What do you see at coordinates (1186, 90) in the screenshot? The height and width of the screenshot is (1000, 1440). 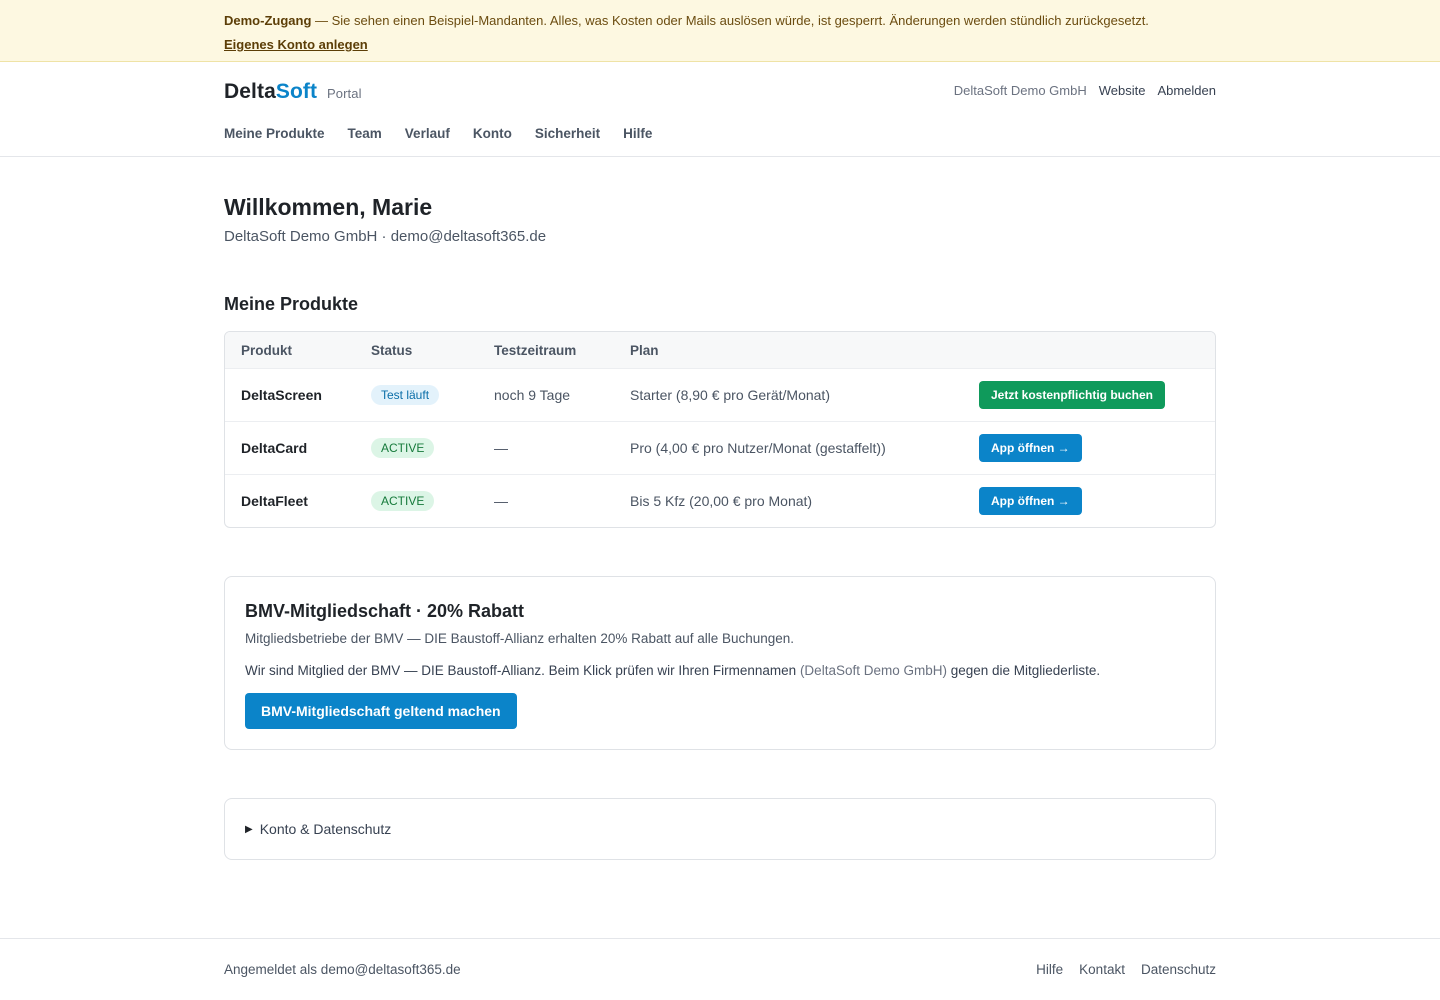 I see `logout-link: Abmelden` at bounding box center [1186, 90].